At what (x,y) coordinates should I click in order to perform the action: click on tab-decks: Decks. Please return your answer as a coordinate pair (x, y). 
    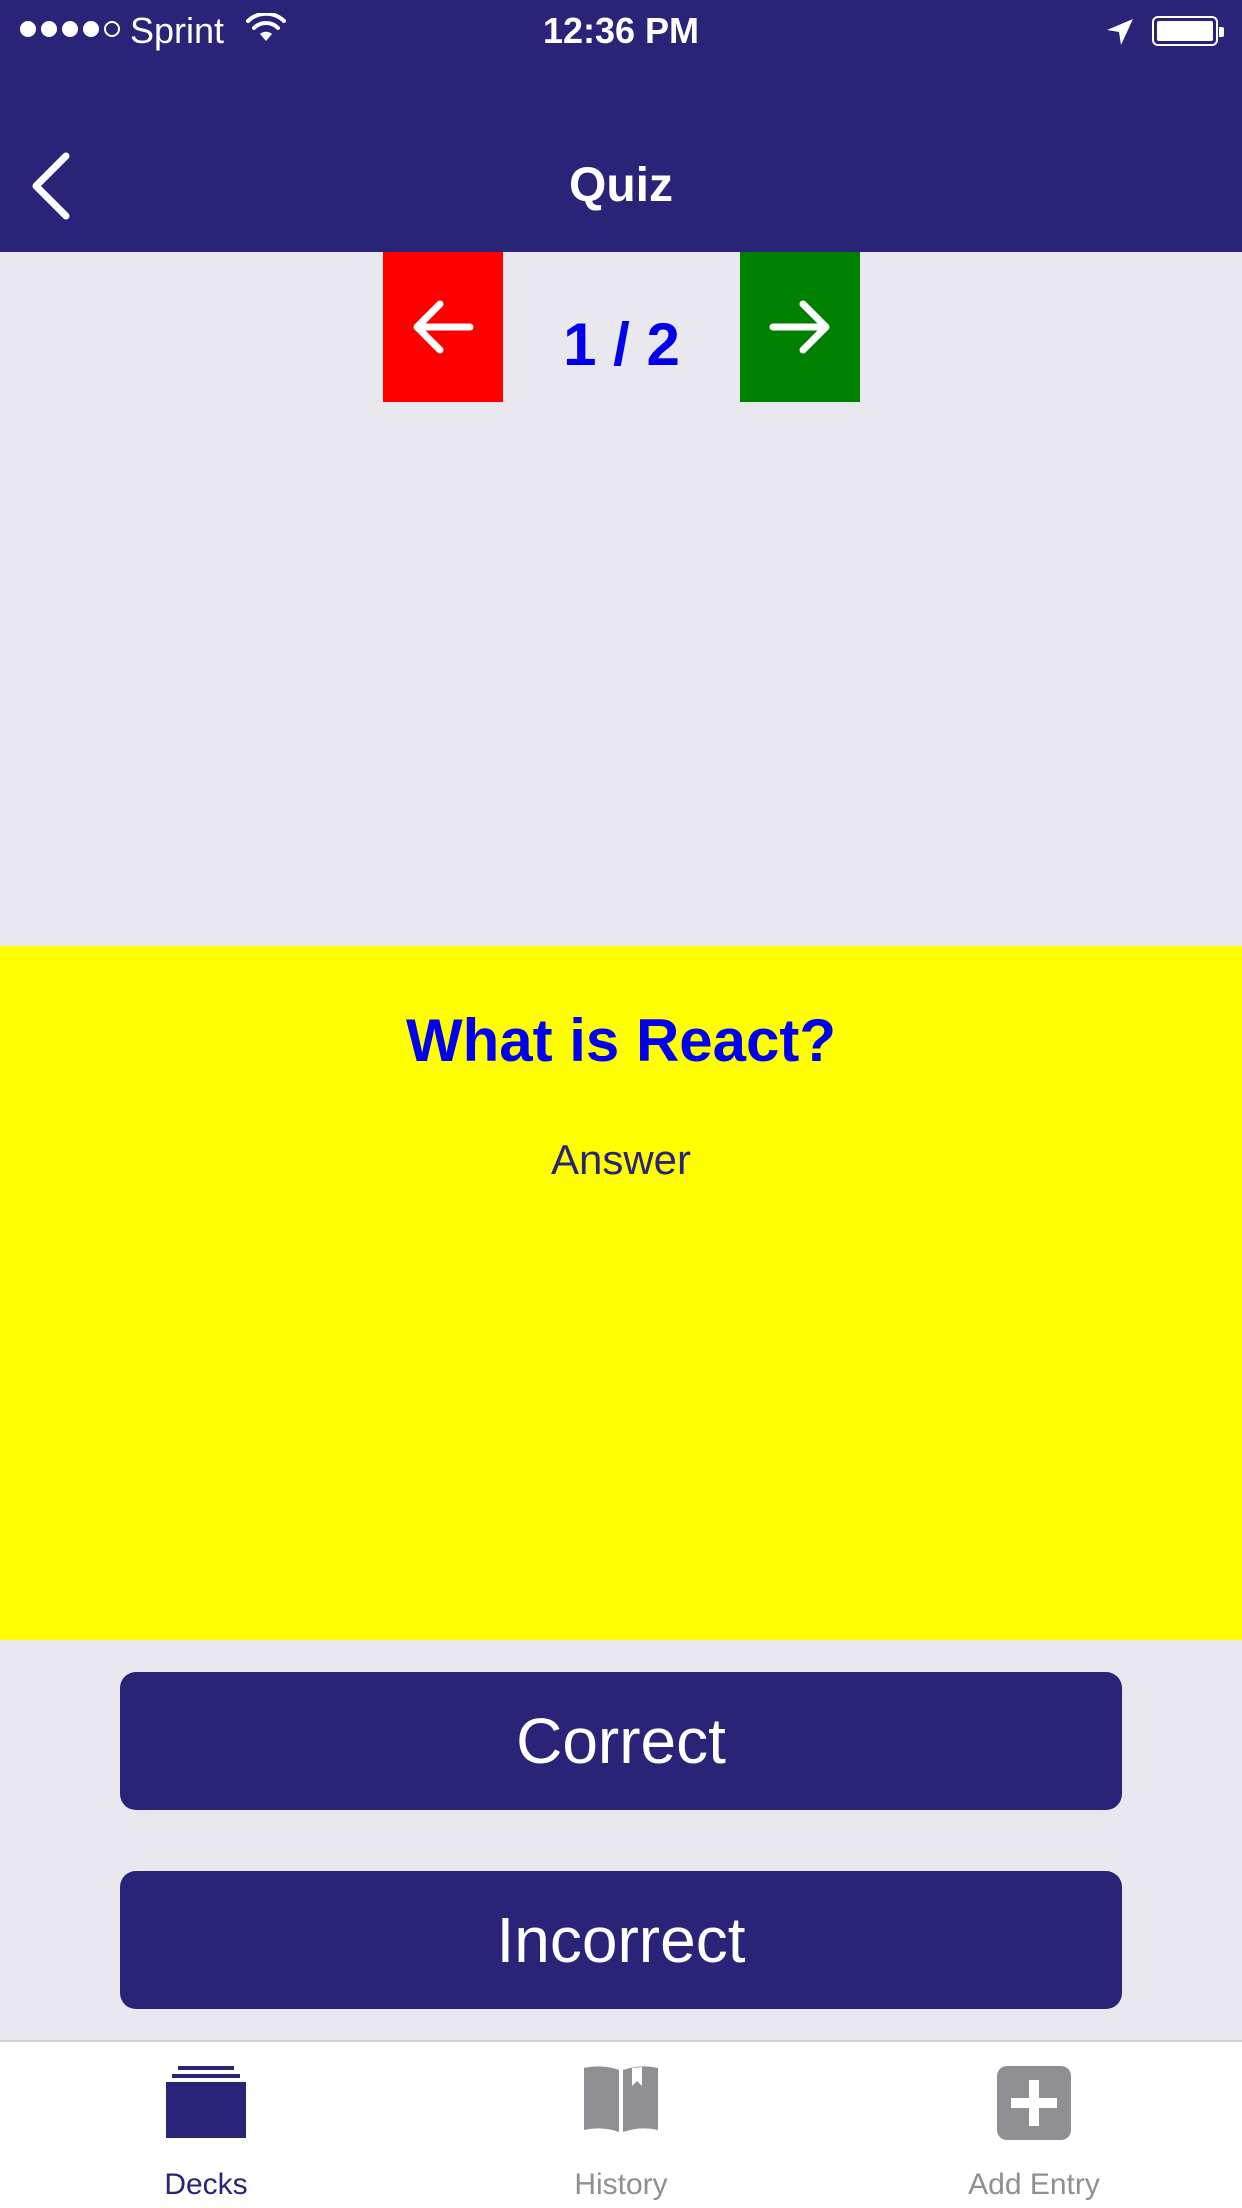
    Looking at the image, I should click on (206, 2125).